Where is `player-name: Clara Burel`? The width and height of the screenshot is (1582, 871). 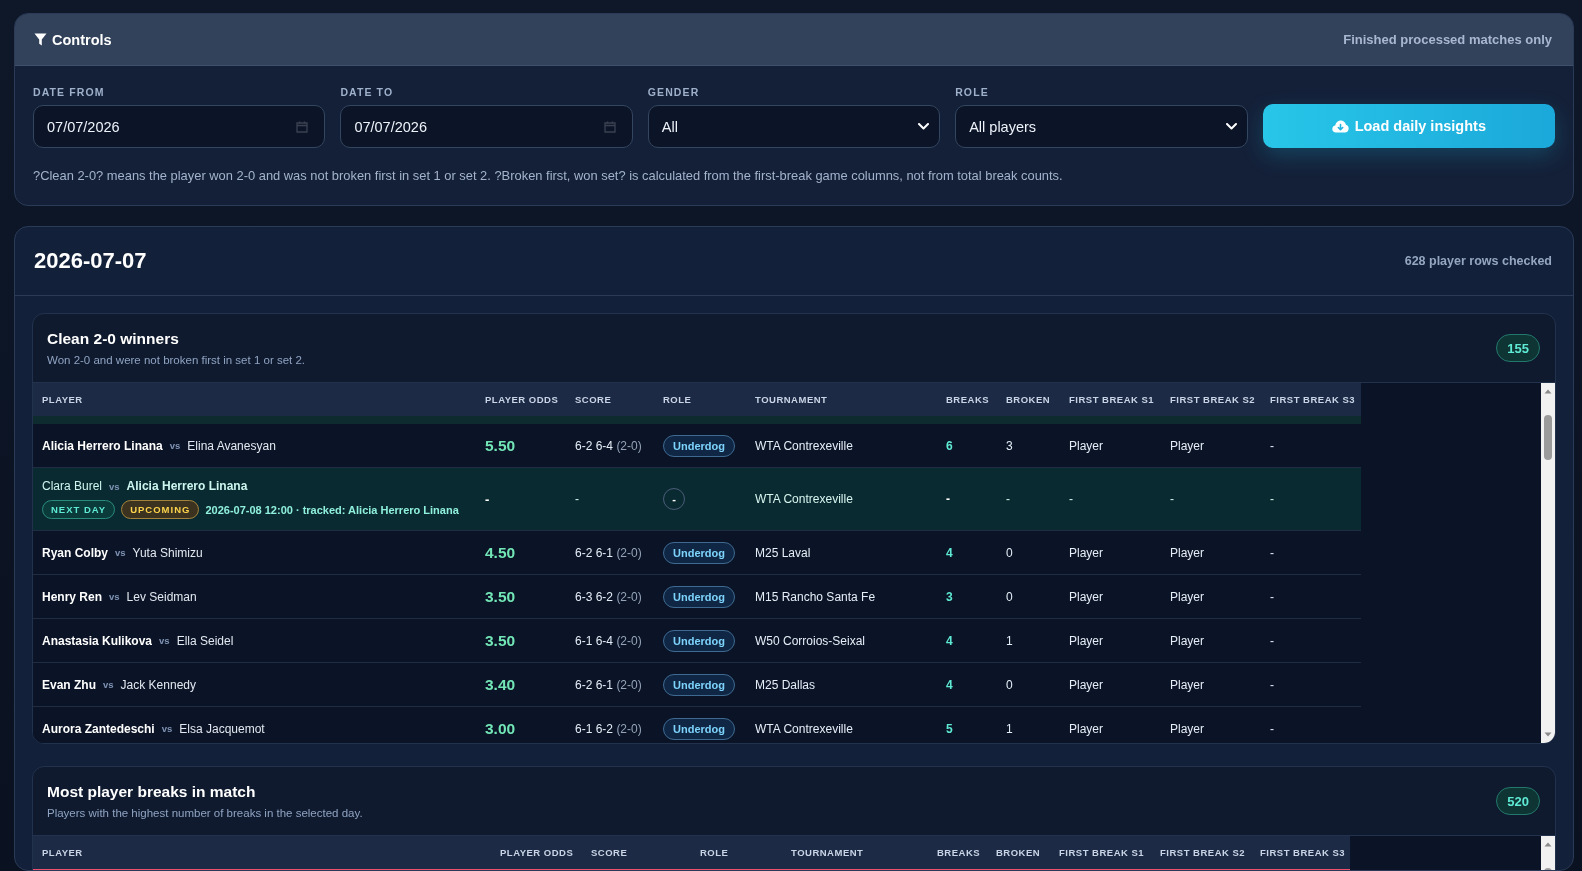 player-name: Clara Burel is located at coordinates (72, 486).